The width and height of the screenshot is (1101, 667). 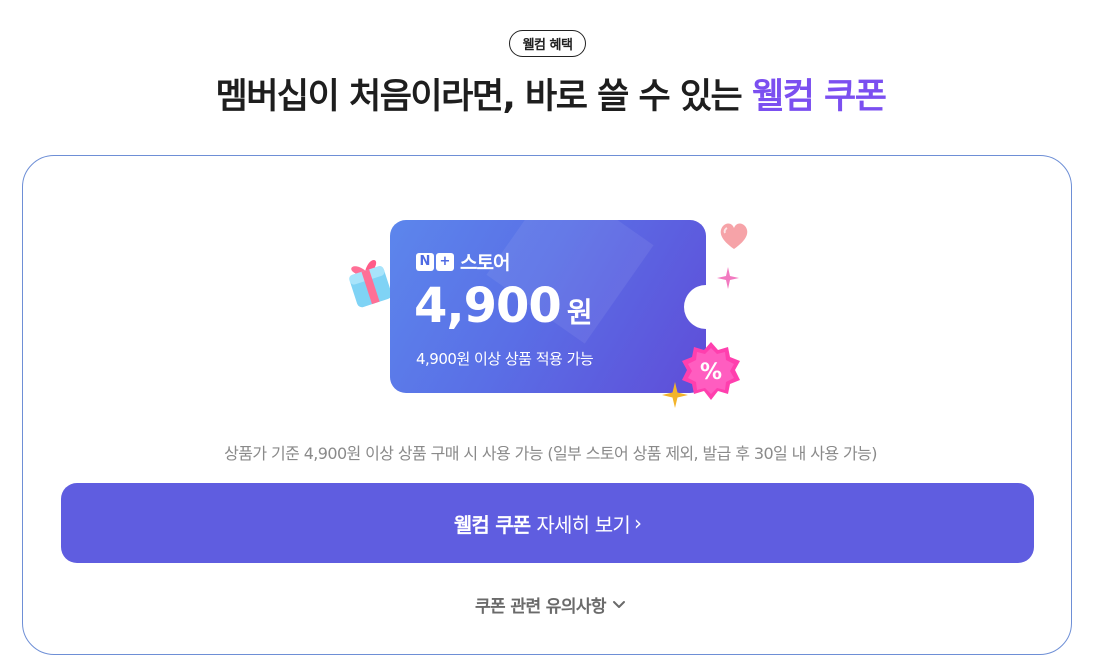 What do you see at coordinates (675, 395) in the screenshot?
I see `star-icon` at bounding box center [675, 395].